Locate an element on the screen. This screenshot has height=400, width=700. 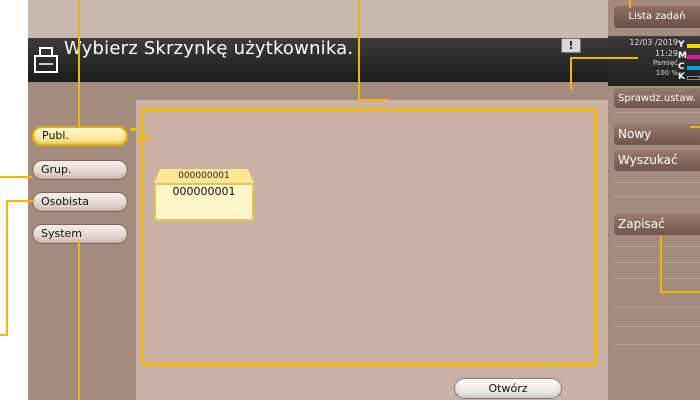
memory-label: Pamięć is located at coordinates (665, 63).